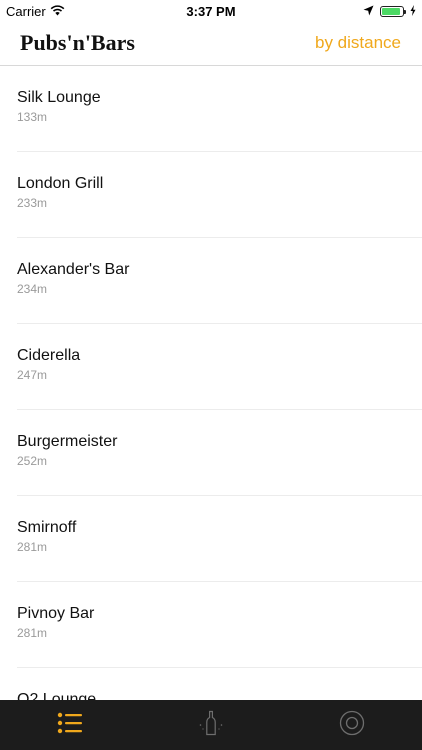 This screenshot has width=422, height=750. What do you see at coordinates (211, 44) in the screenshot?
I see `navigation-bar: Pubs'n'Bars by distance` at bounding box center [211, 44].